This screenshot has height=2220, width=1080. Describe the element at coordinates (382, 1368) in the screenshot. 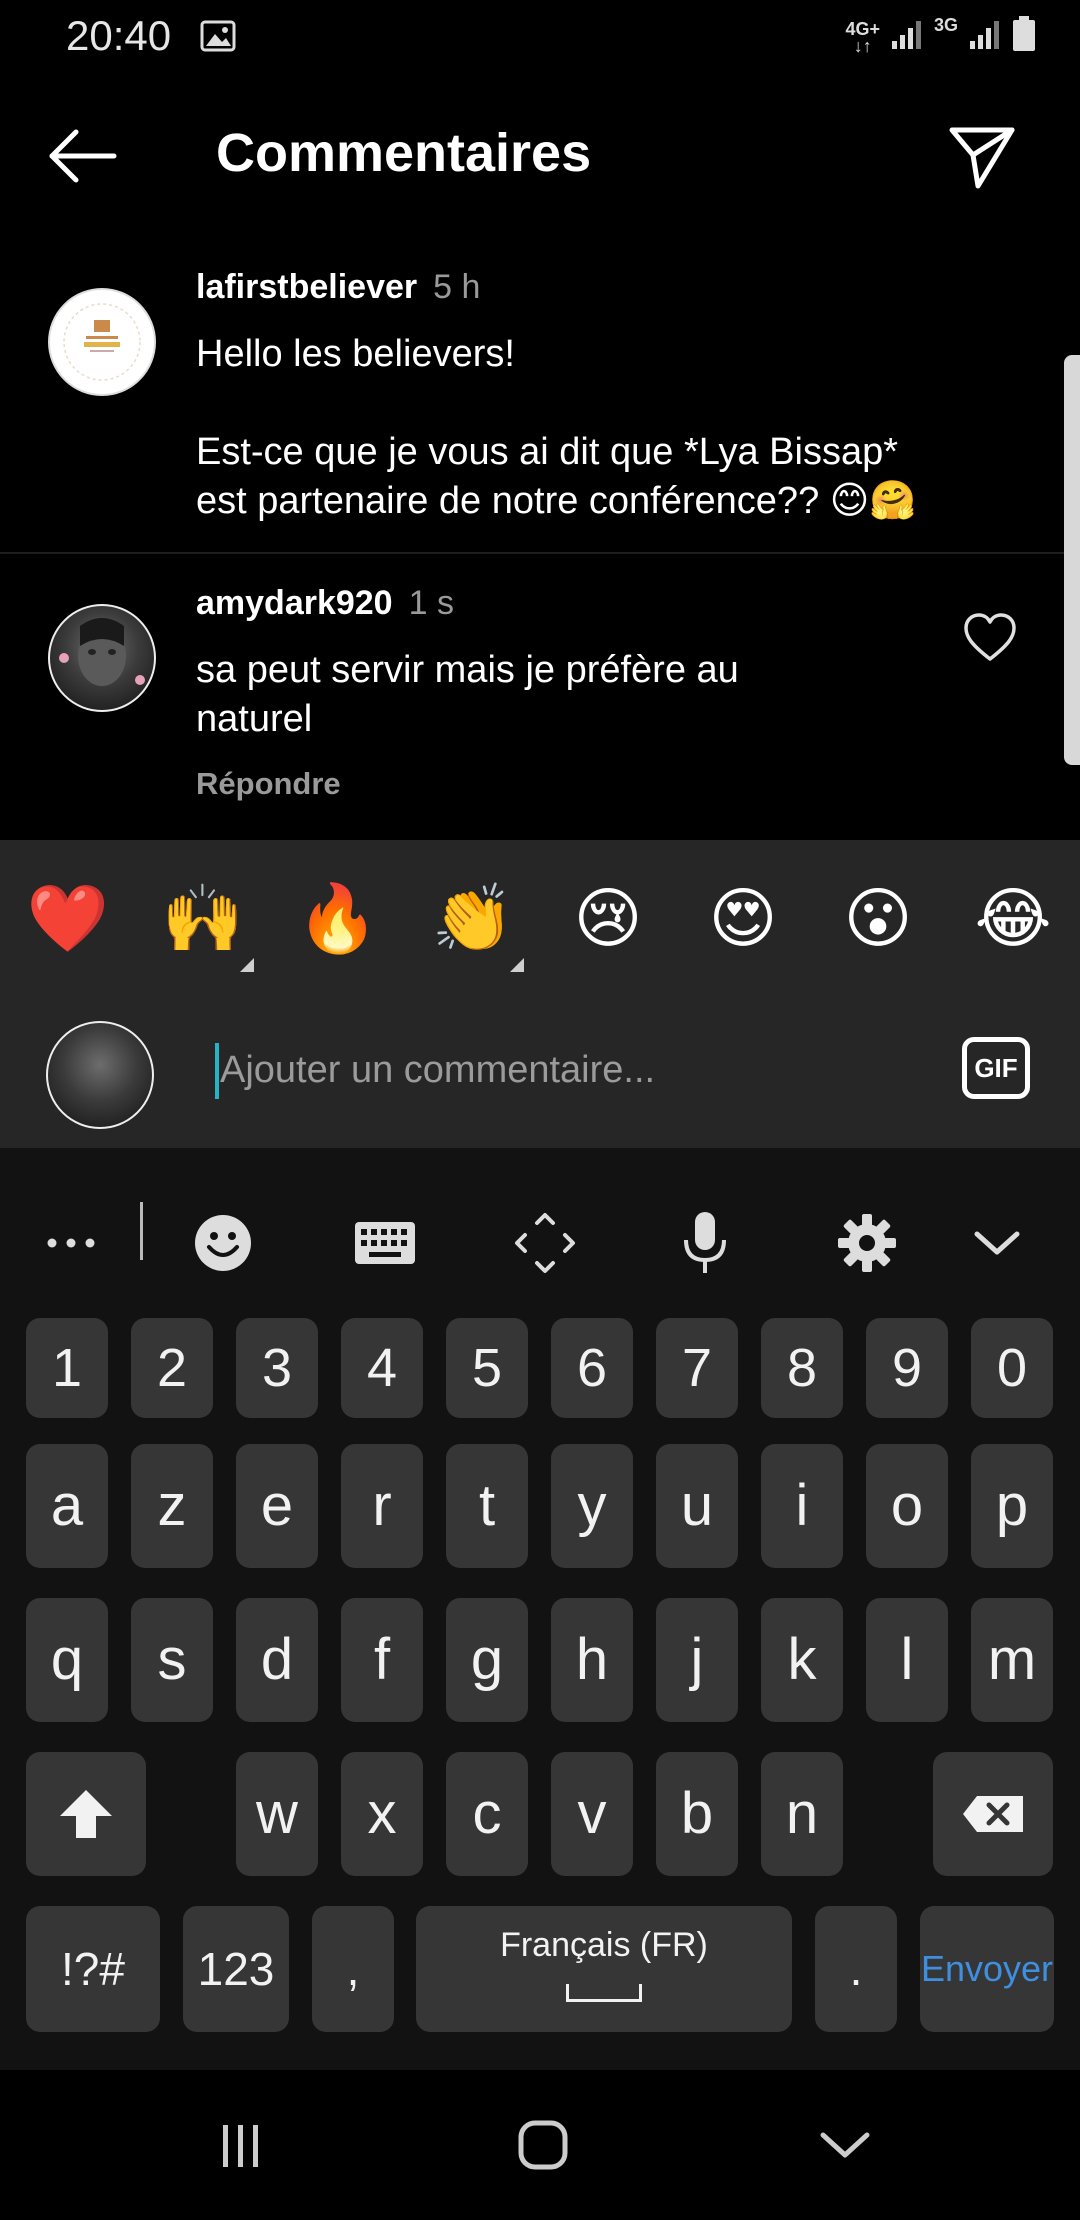

I see `key-4: 4` at that location.